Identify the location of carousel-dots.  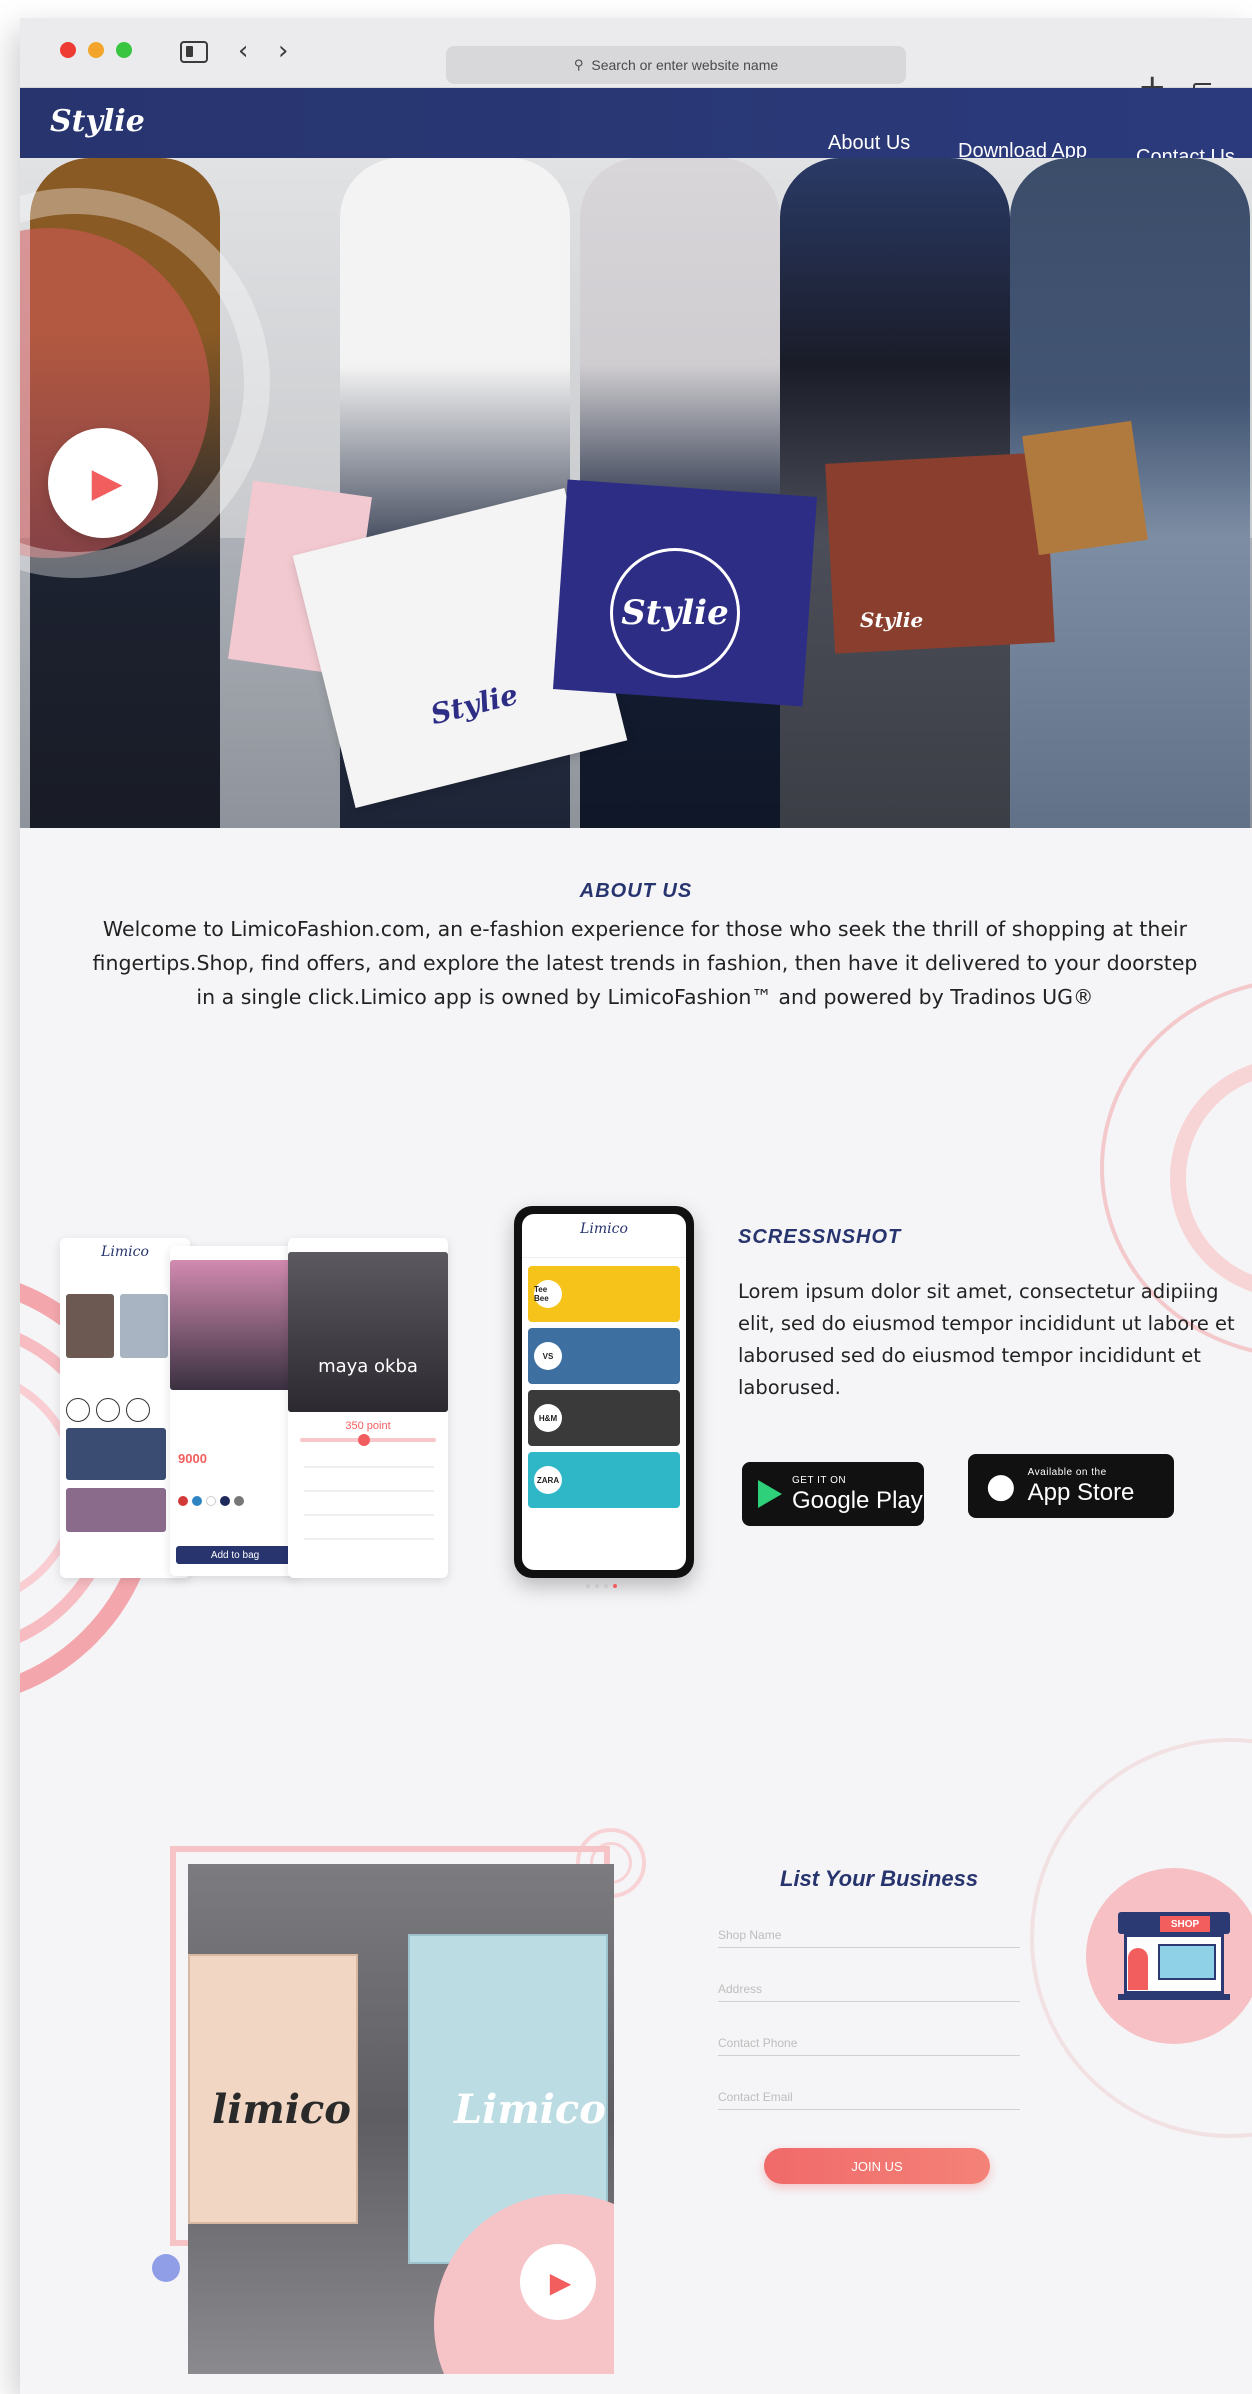
(601, 1586).